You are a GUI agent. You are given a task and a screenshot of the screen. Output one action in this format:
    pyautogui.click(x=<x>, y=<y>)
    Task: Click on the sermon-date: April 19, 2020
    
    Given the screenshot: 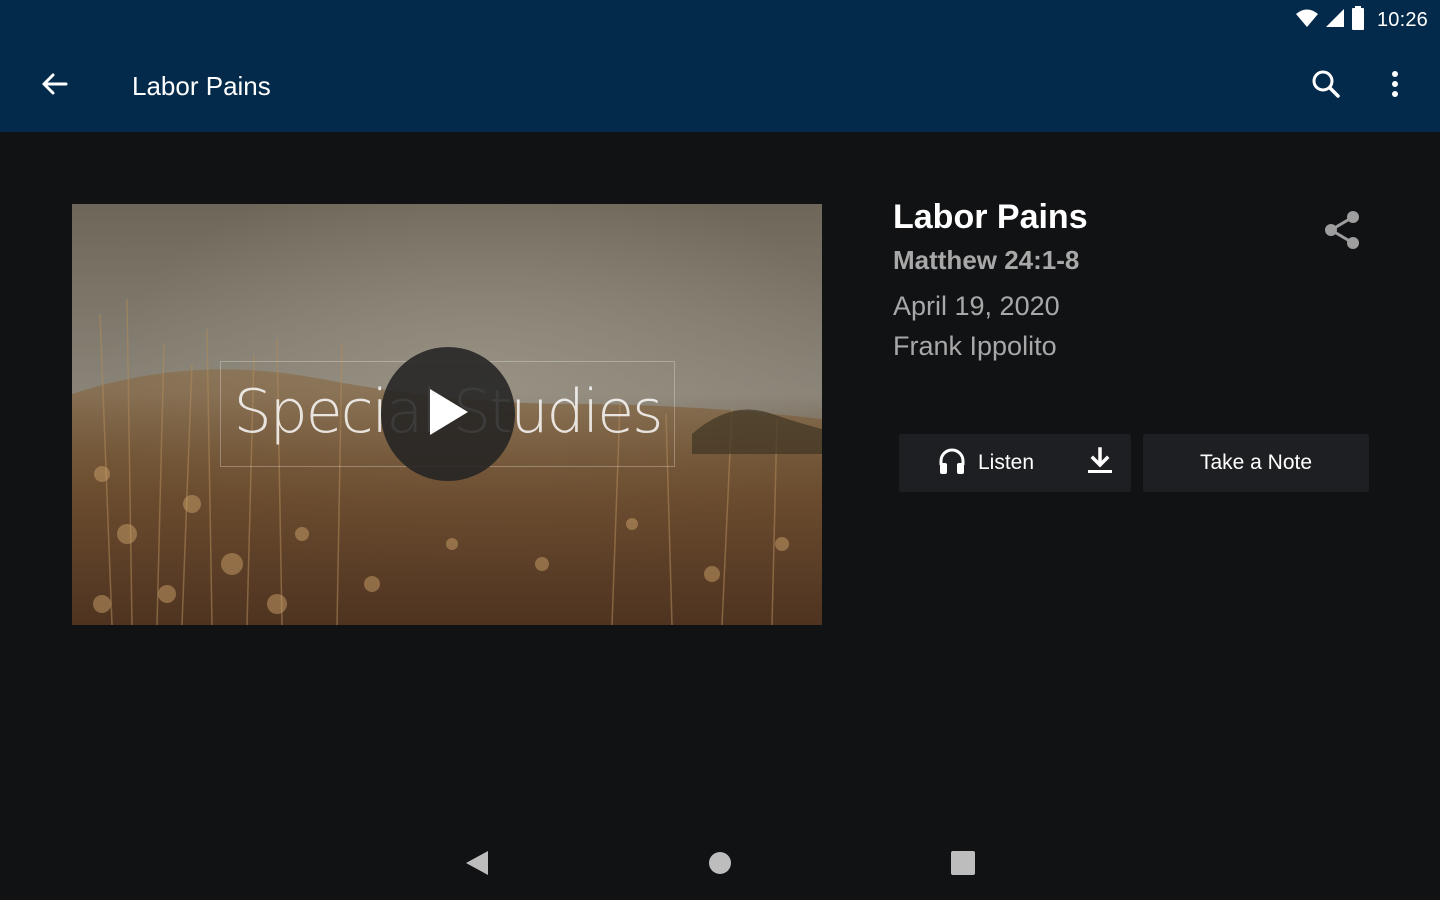 What is the action you would take?
    pyautogui.click(x=976, y=306)
    